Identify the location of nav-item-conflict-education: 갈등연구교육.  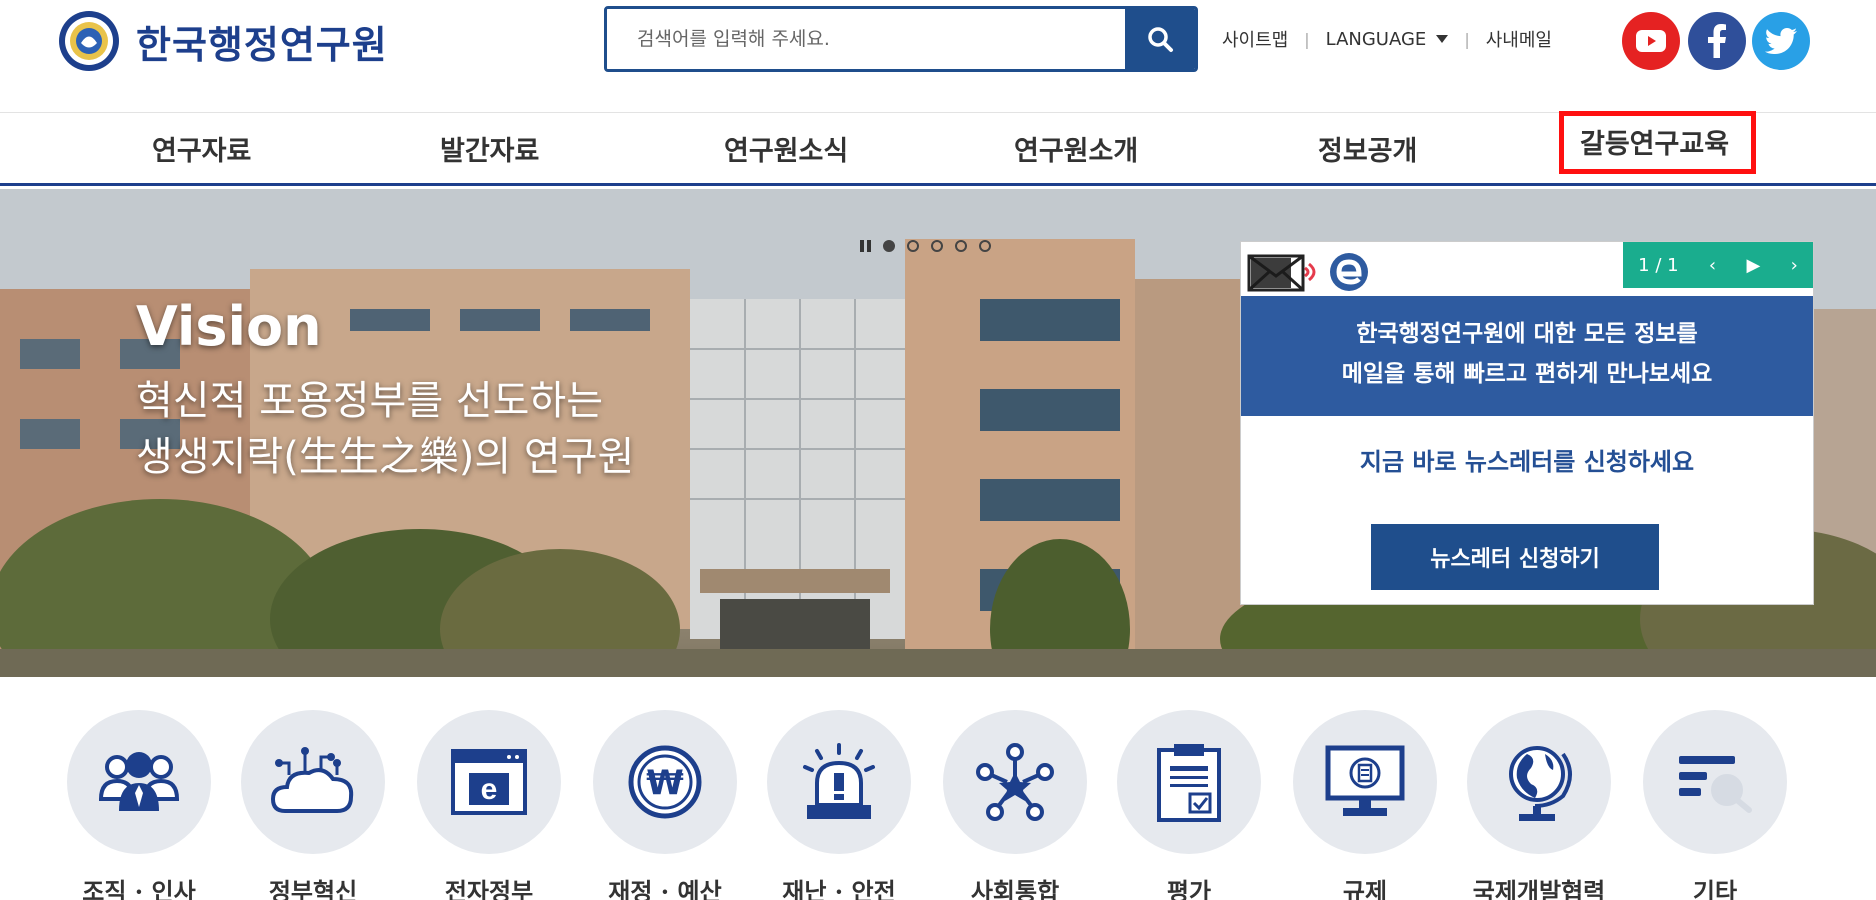
(1658, 142).